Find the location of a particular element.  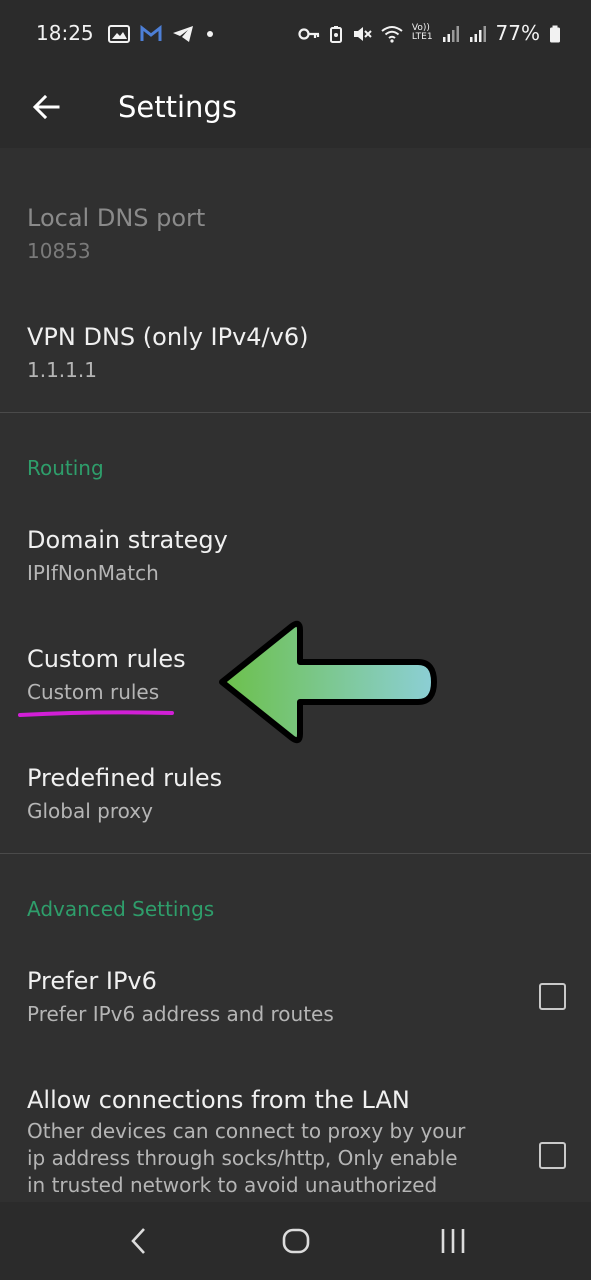

recents-icon is located at coordinates (452, 1241).